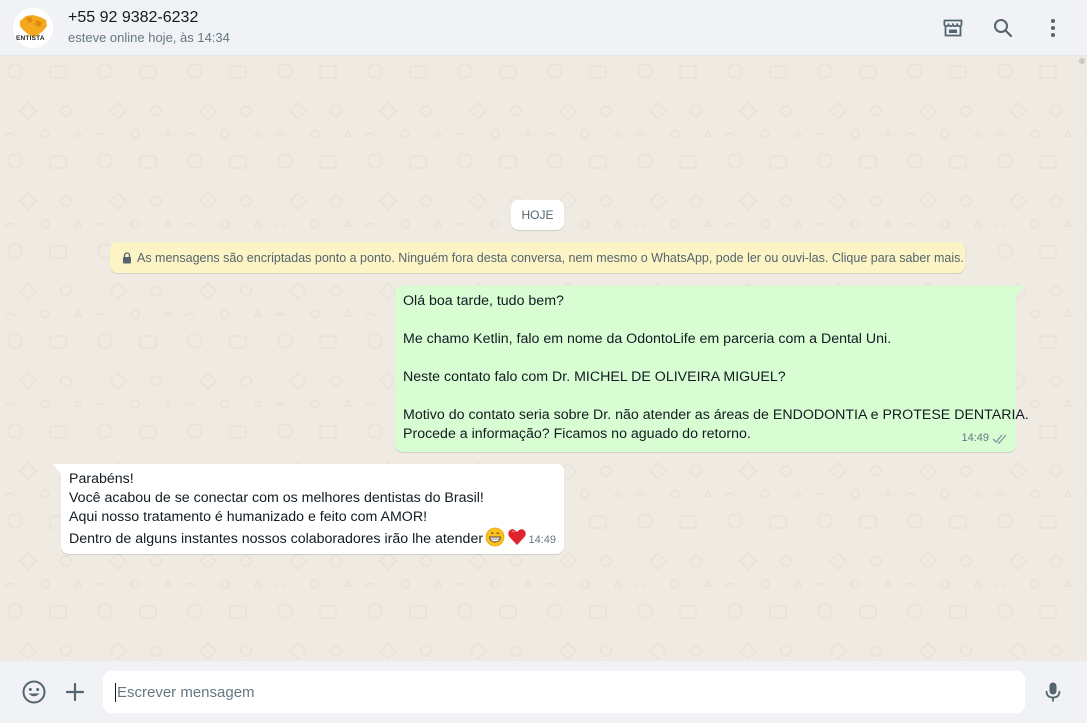 Image resolution: width=1087 pixels, height=723 pixels. Describe the element at coordinates (1082, 61) in the screenshot. I see `scroll-thumb` at that location.